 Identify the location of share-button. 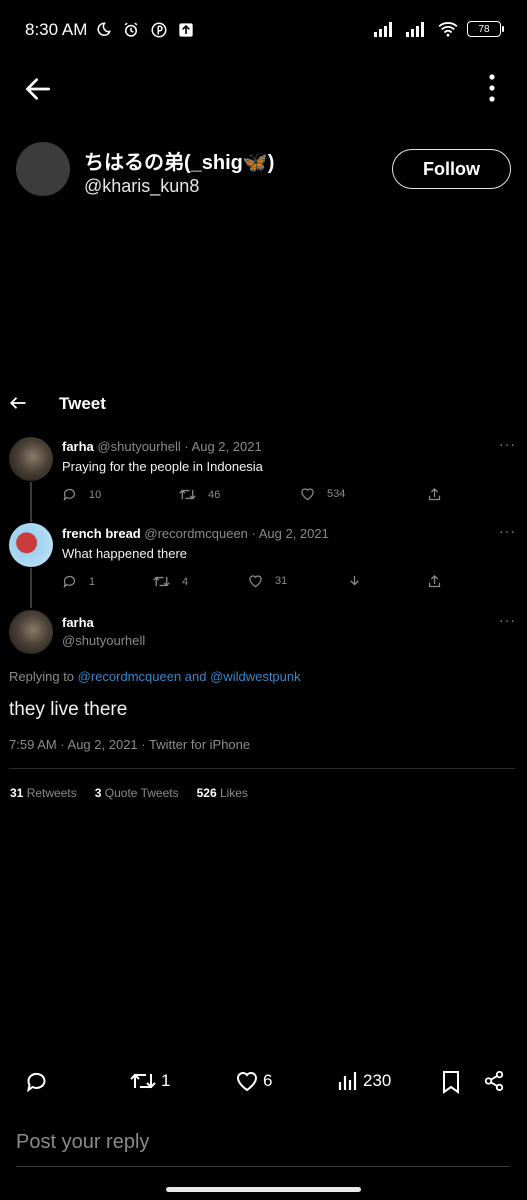
(494, 1081).